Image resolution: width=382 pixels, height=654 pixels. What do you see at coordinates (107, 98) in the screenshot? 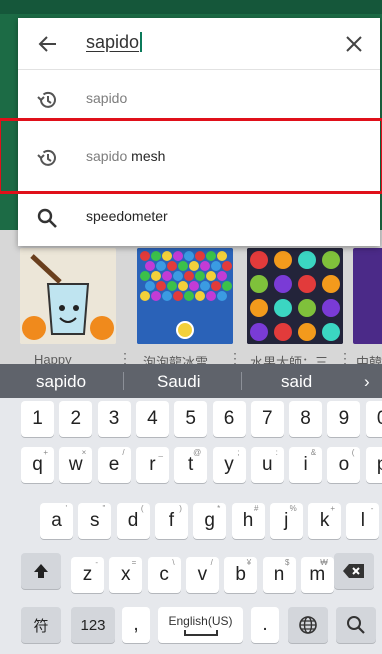
I see `suggestion-prefix: sapido` at bounding box center [107, 98].